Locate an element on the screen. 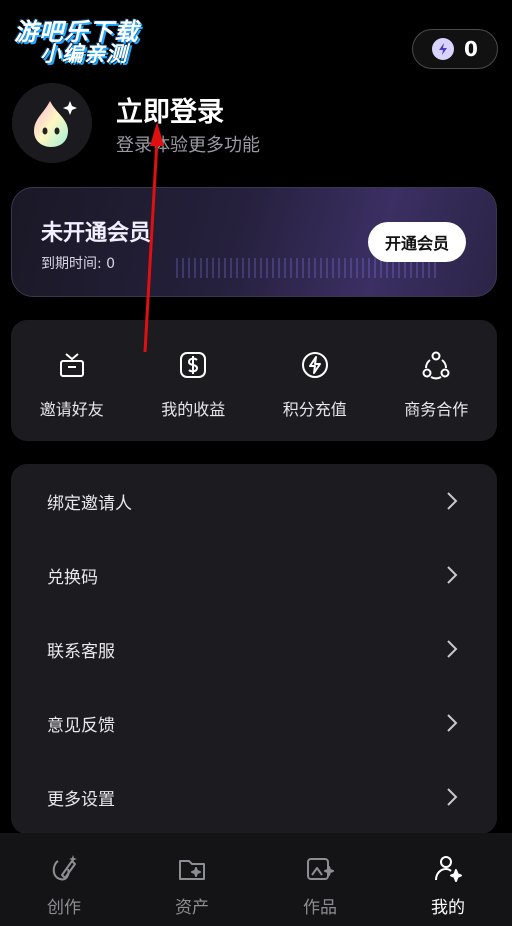  action-label: 邀请好友 is located at coordinates (71, 409).